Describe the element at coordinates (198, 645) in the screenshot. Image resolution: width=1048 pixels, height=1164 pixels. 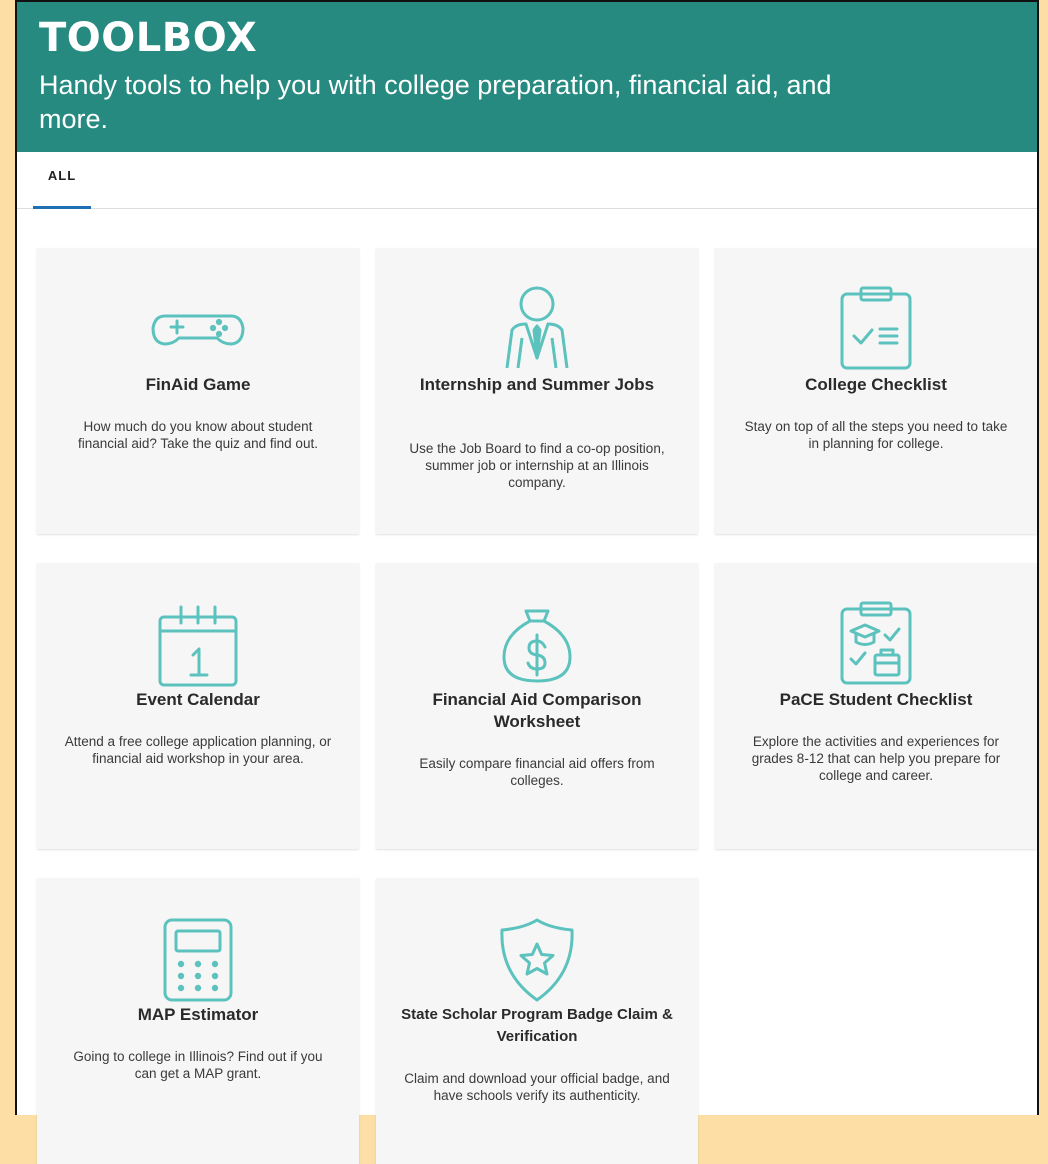
I see `calendar-icon` at that location.